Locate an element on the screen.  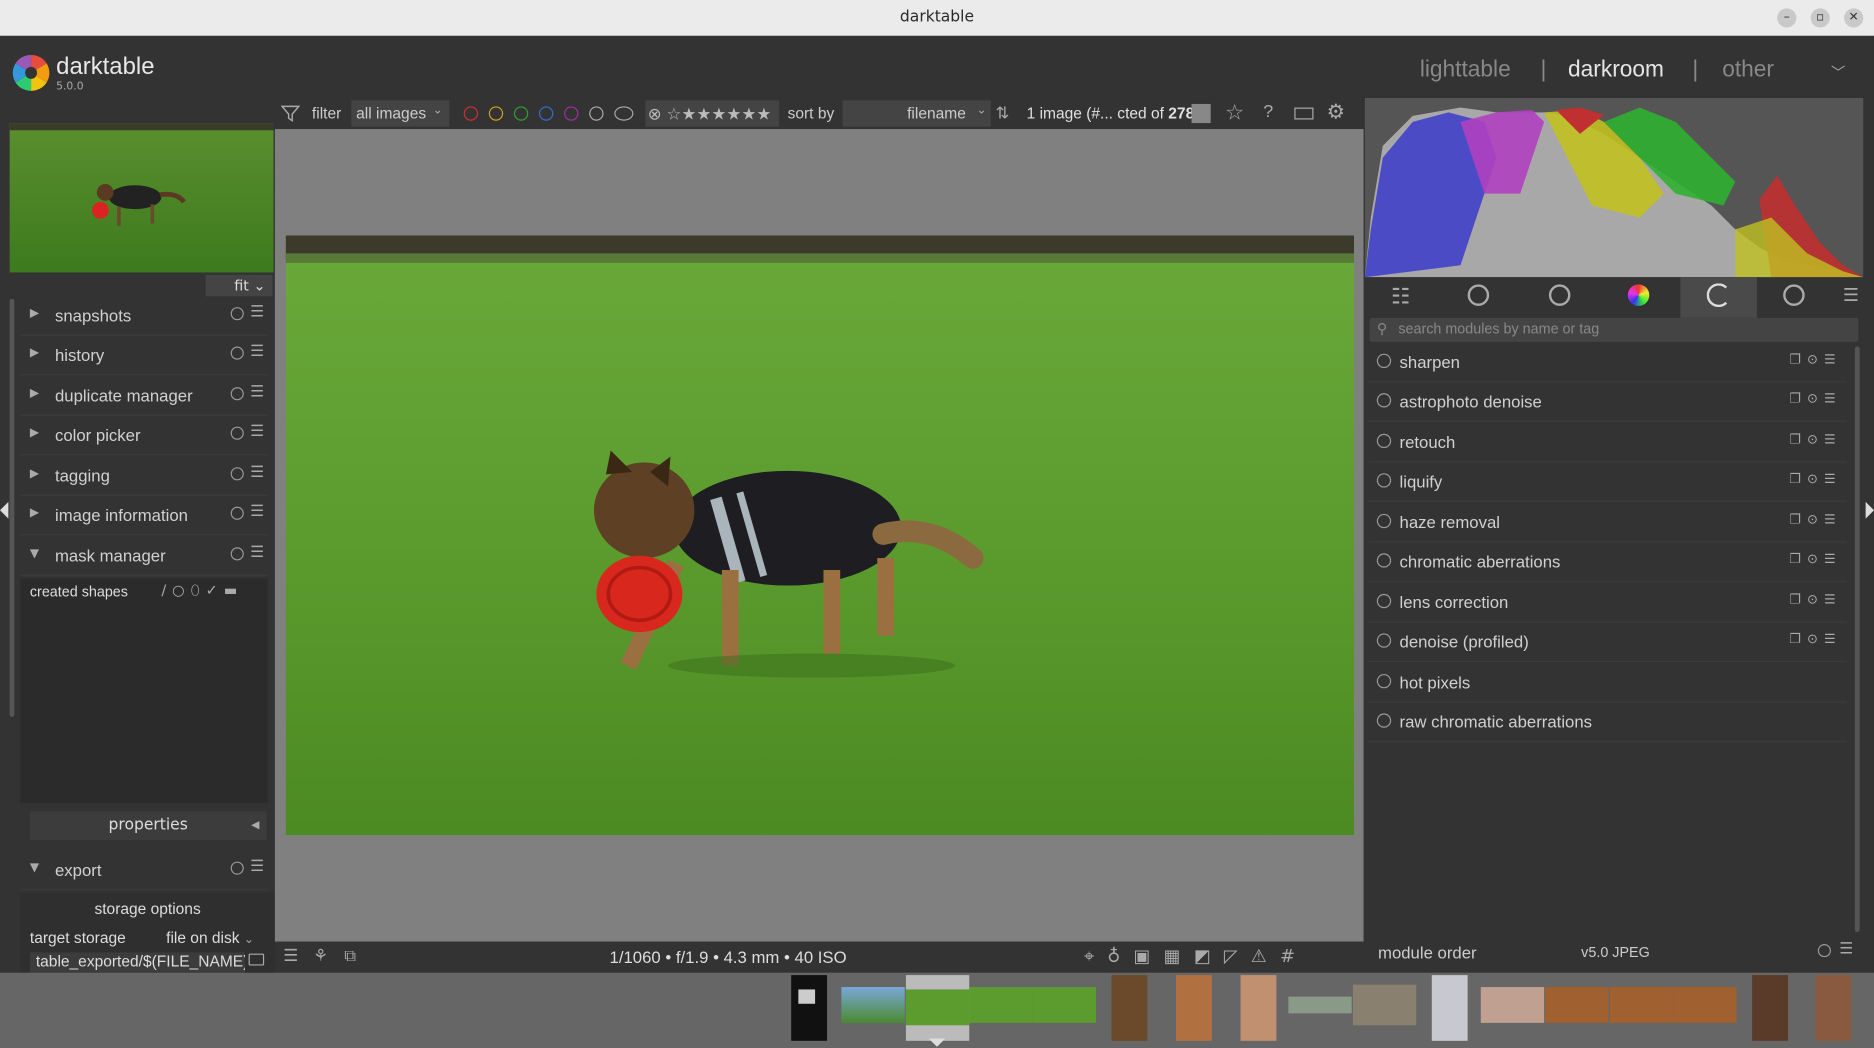
module-astrophoto-denoise: astrophoto denoise ❐⊙☰ is located at coordinates (1607, 402).